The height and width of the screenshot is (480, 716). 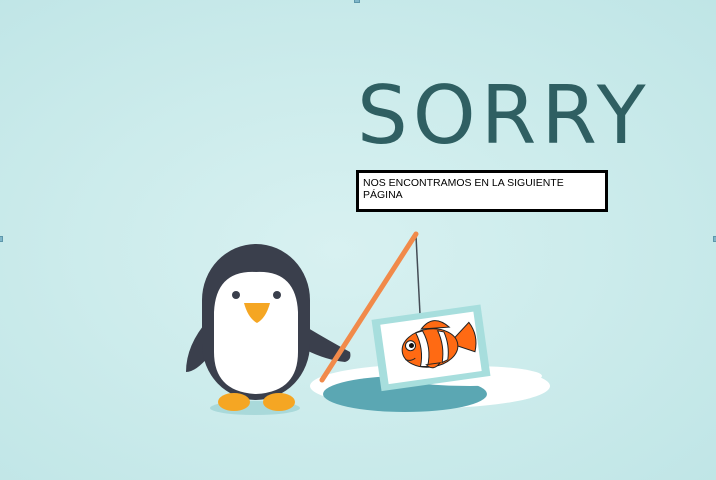 I want to click on penguin-left-foot, so click(x=234, y=402).